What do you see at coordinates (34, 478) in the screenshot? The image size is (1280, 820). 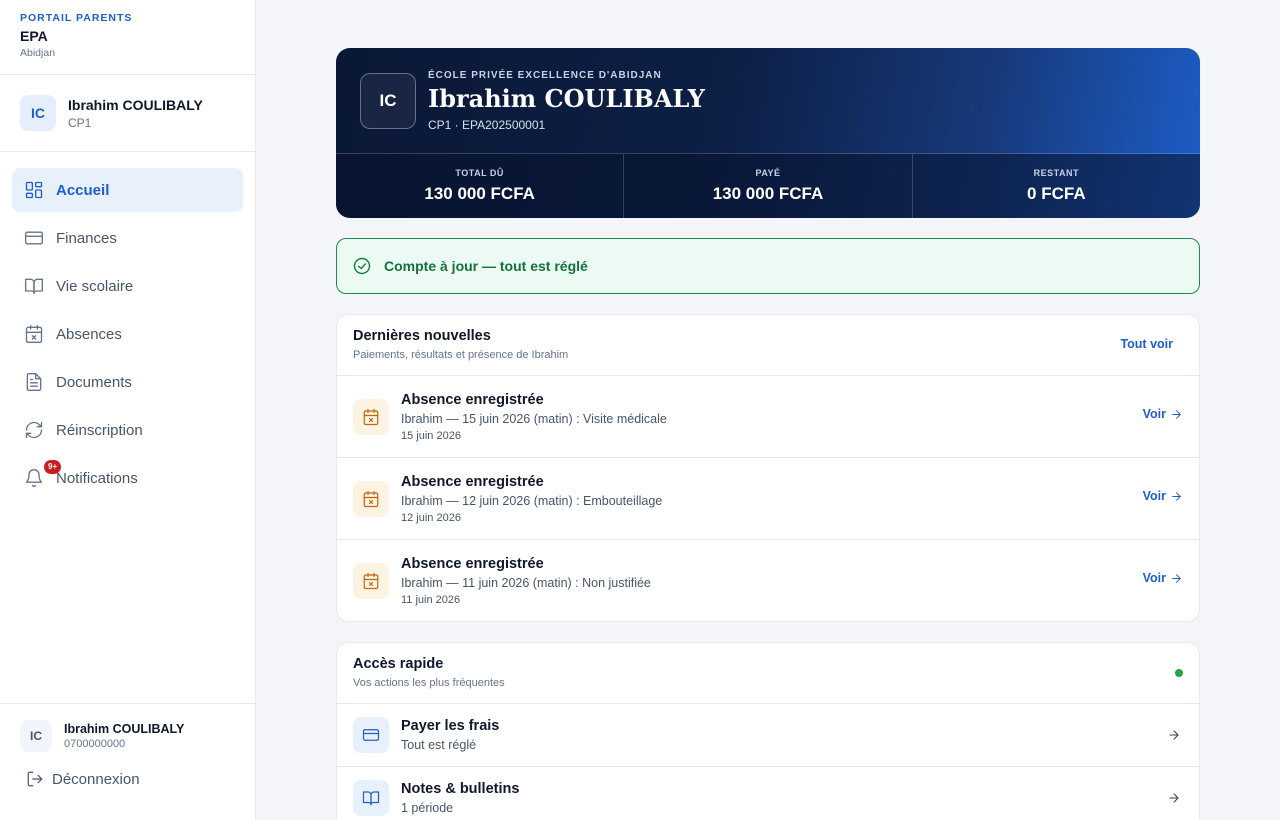 I see `bell-icon` at bounding box center [34, 478].